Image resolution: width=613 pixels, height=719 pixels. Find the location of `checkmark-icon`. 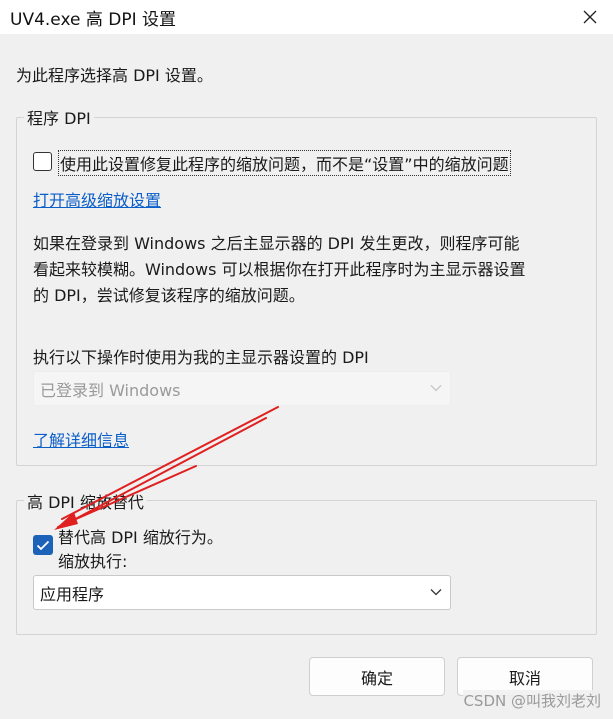

checkmark-icon is located at coordinates (43, 545).